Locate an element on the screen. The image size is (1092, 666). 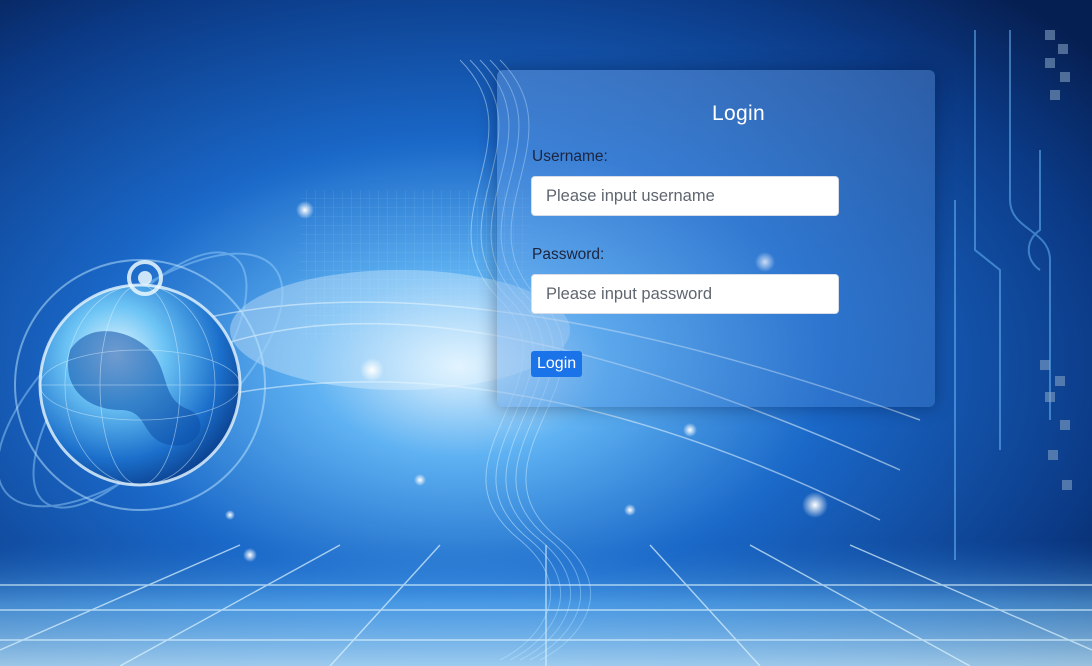
login-title: Login is located at coordinates (738, 113).